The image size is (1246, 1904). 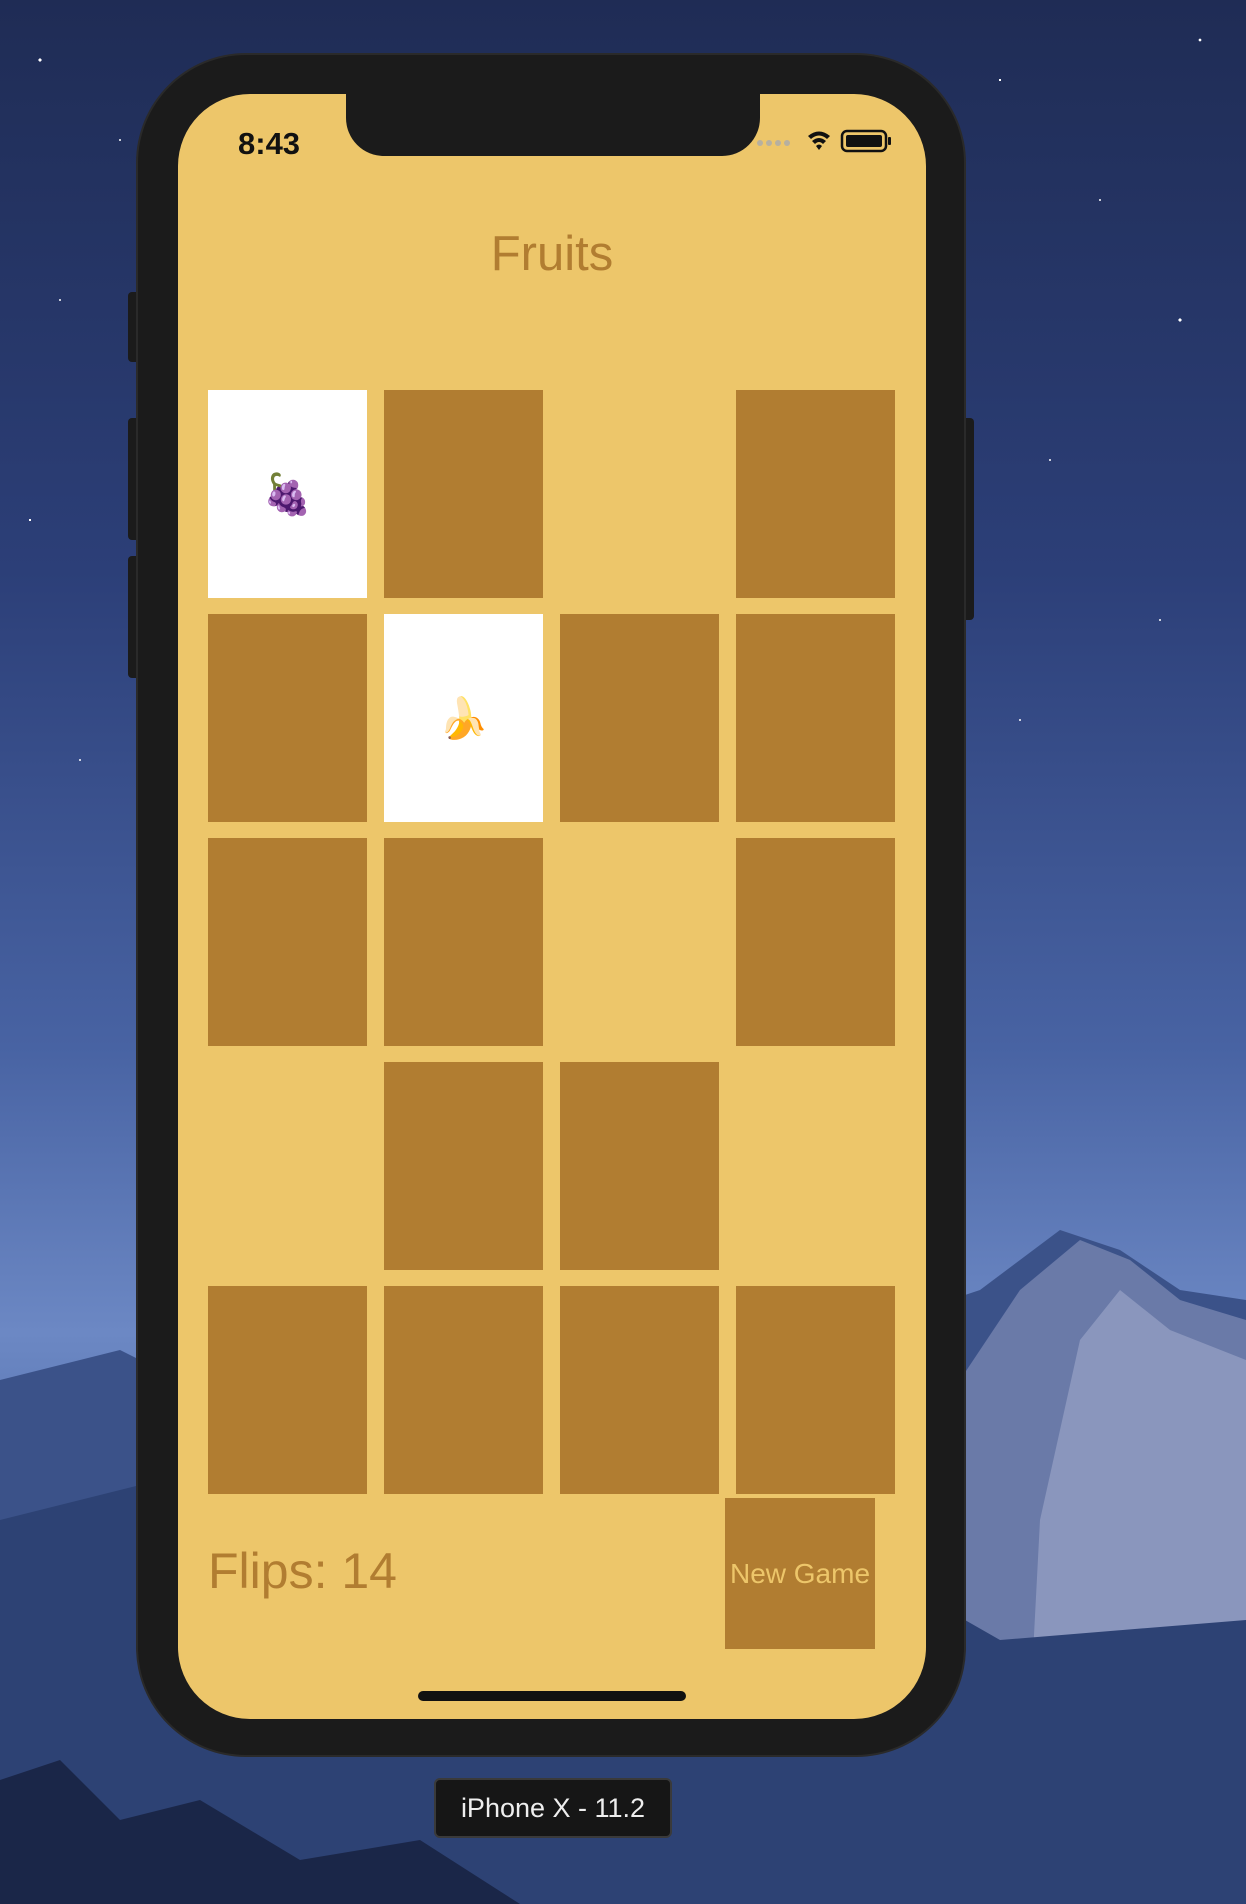 I want to click on battery-icon, so click(x=865, y=141).